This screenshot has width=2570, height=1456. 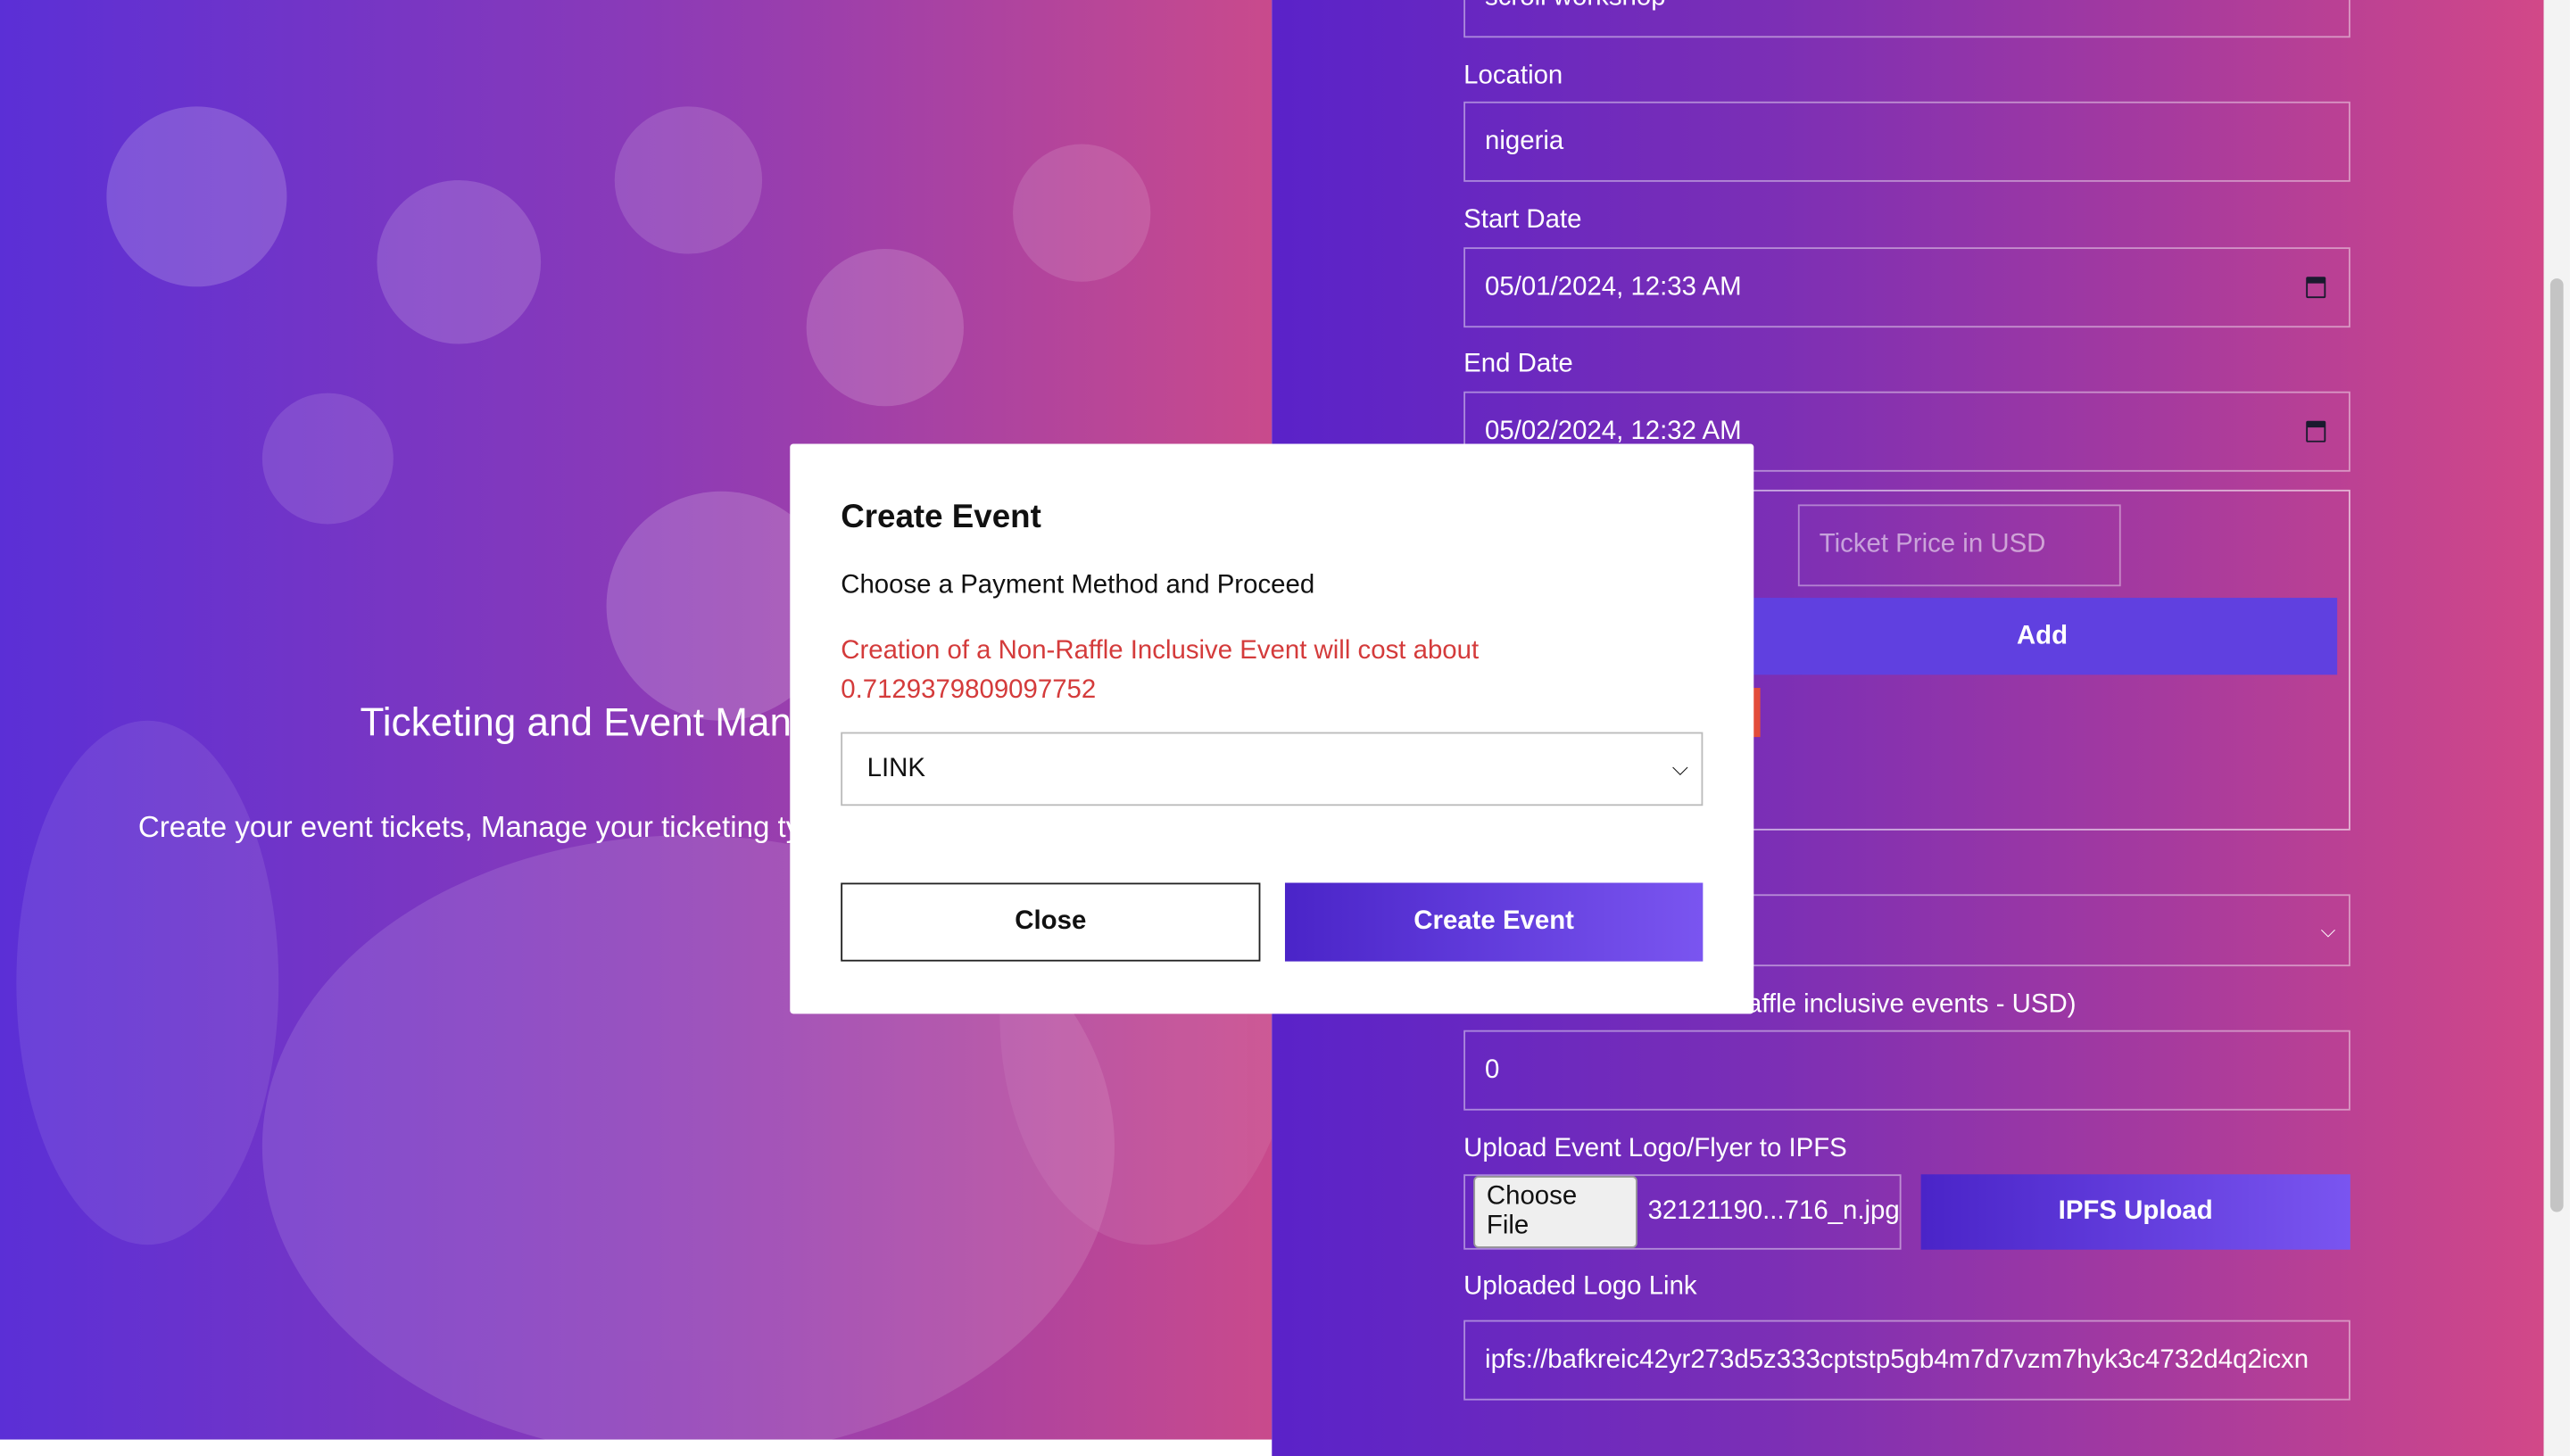 I want to click on hero-bottom-strip, so click(x=636, y=1447).